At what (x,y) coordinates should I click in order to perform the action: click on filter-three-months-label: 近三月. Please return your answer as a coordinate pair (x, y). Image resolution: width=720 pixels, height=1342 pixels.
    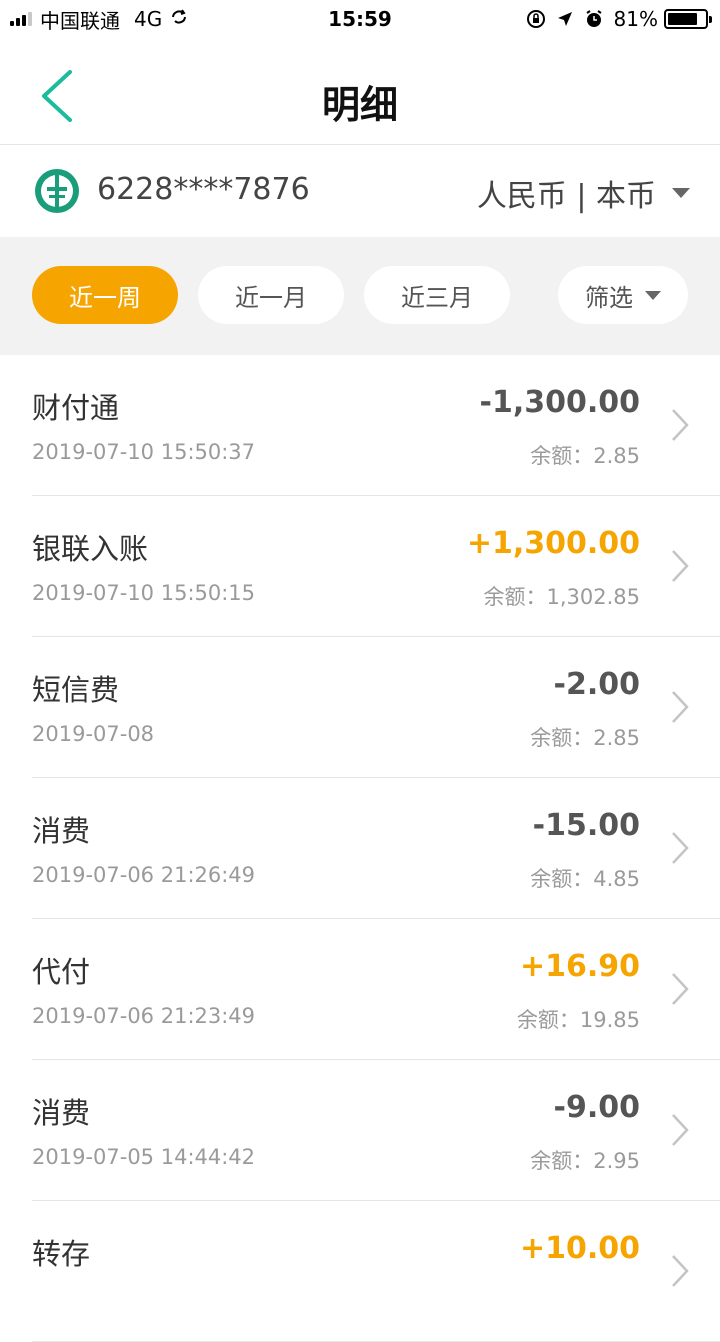
    Looking at the image, I should click on (437, 297).